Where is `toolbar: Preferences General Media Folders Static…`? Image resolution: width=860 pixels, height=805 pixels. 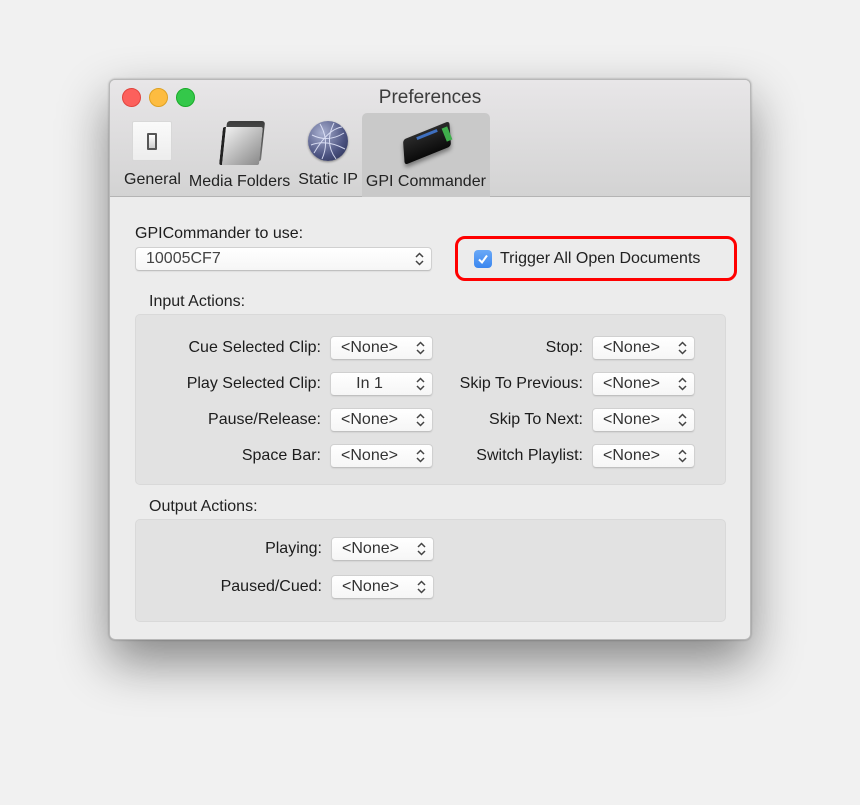 toolbar: Preferences General Media Folders Static… is located at coordinates (430, 138).